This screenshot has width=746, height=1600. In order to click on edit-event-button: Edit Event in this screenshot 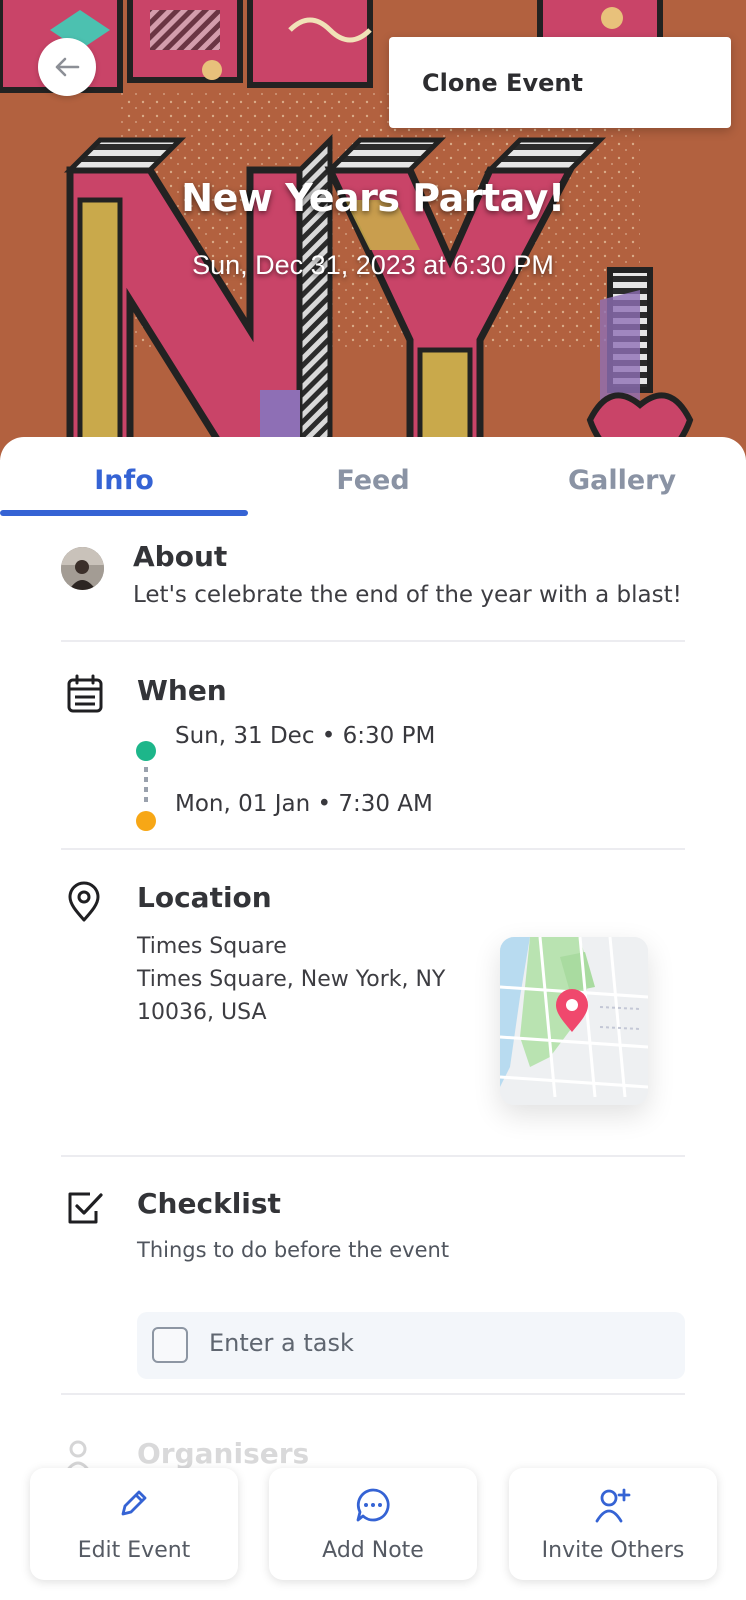, I will do `click(134, 1524)`.